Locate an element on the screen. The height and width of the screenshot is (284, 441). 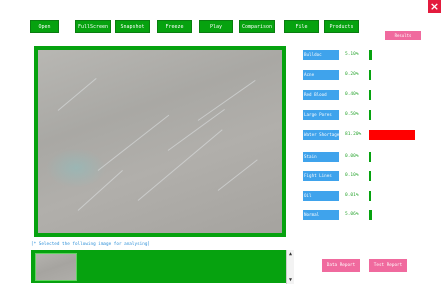
classification-row: Large Pores 0.50% is located at coordinates (363, 116).